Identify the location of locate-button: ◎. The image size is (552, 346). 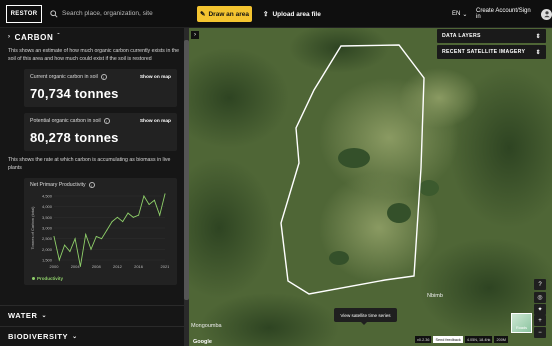
(540, 297).